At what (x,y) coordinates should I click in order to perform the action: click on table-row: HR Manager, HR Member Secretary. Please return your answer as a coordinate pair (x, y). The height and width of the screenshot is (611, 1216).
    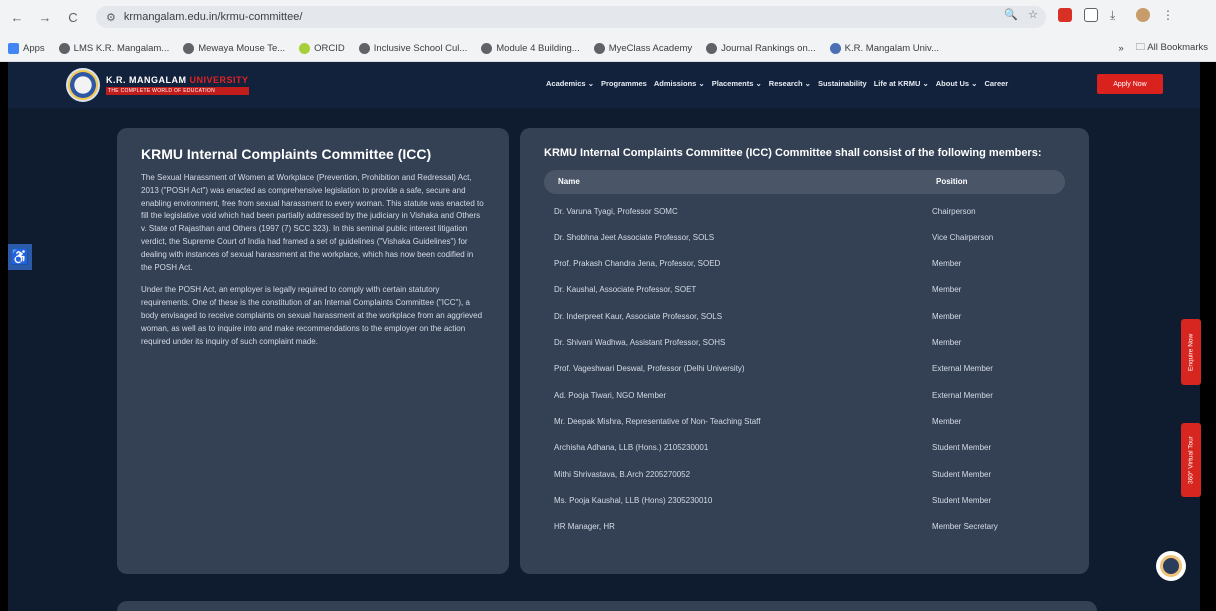
    Looking at the image, I should click on (804, 527).